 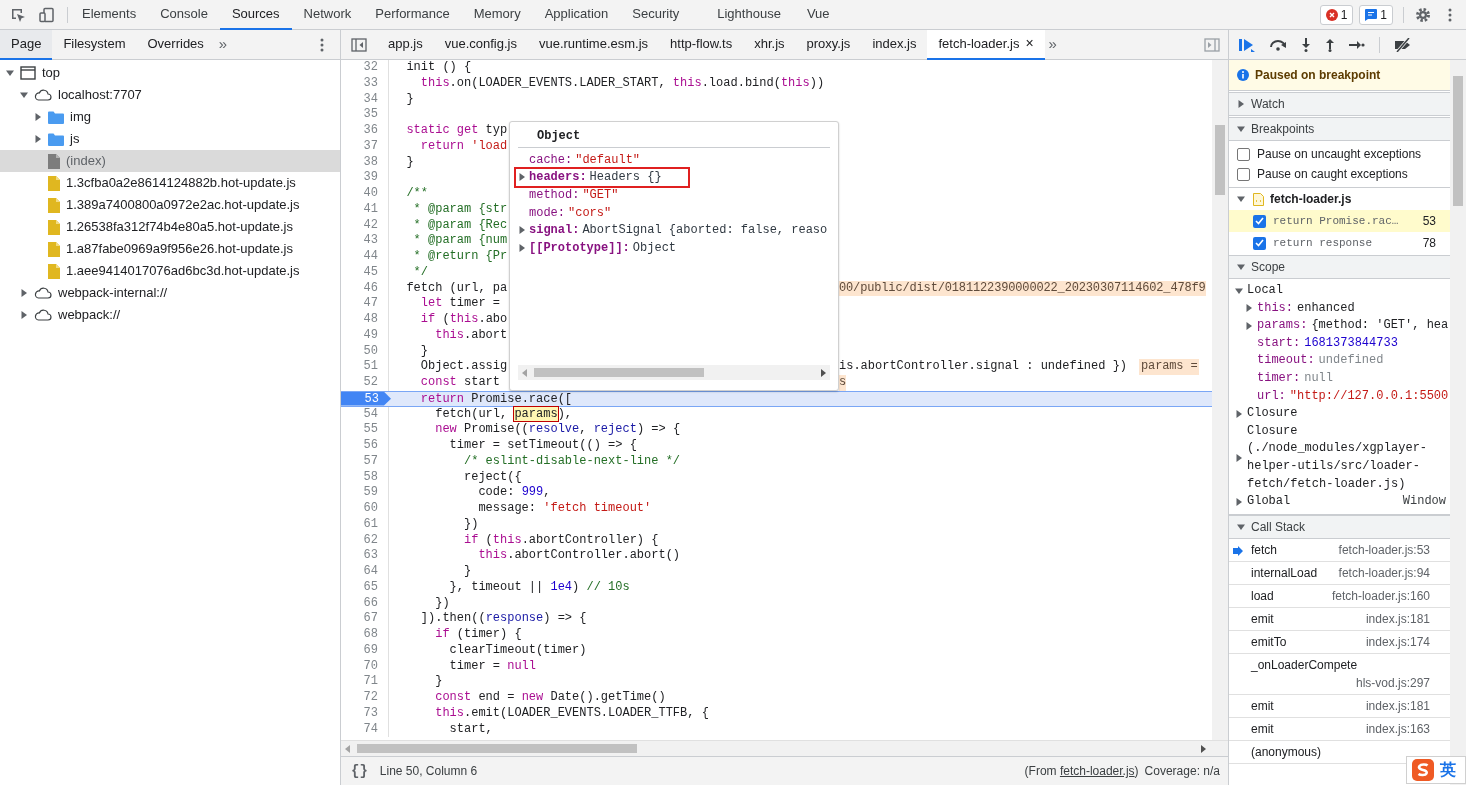 What do you see at coordinates (497, 15) in the screenshot?
I see `panel-tab: Memory` at bounding box center [497, 15].